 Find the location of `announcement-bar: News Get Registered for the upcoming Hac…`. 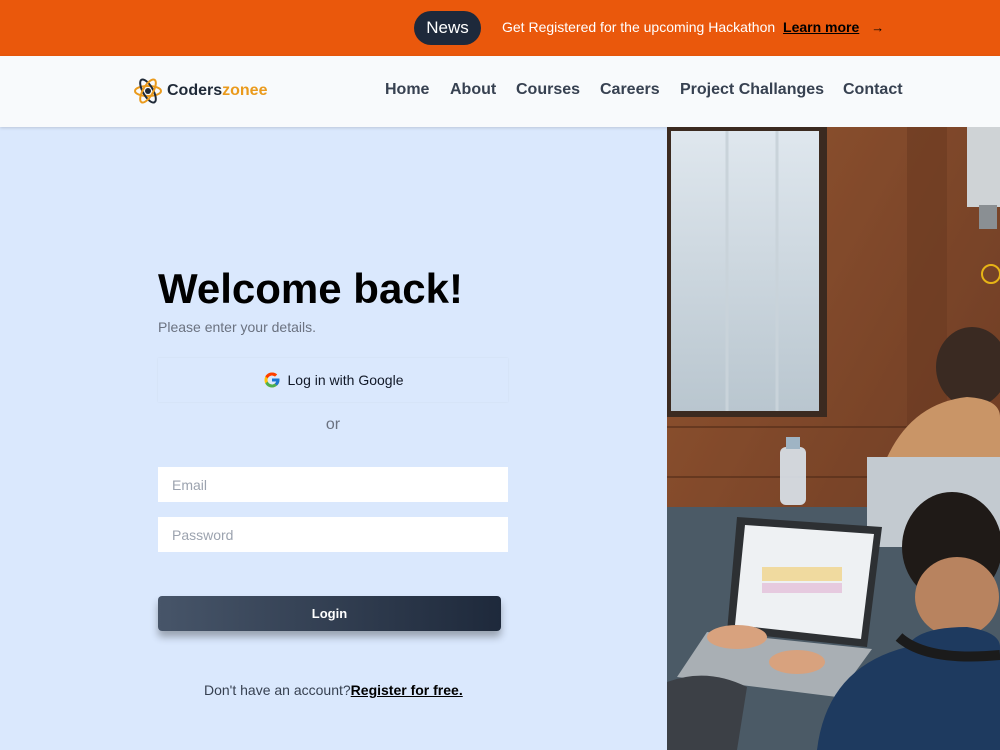

announcement-bar: News Get Registered for the upcoming Hac… is located at coordinates (500, 28).